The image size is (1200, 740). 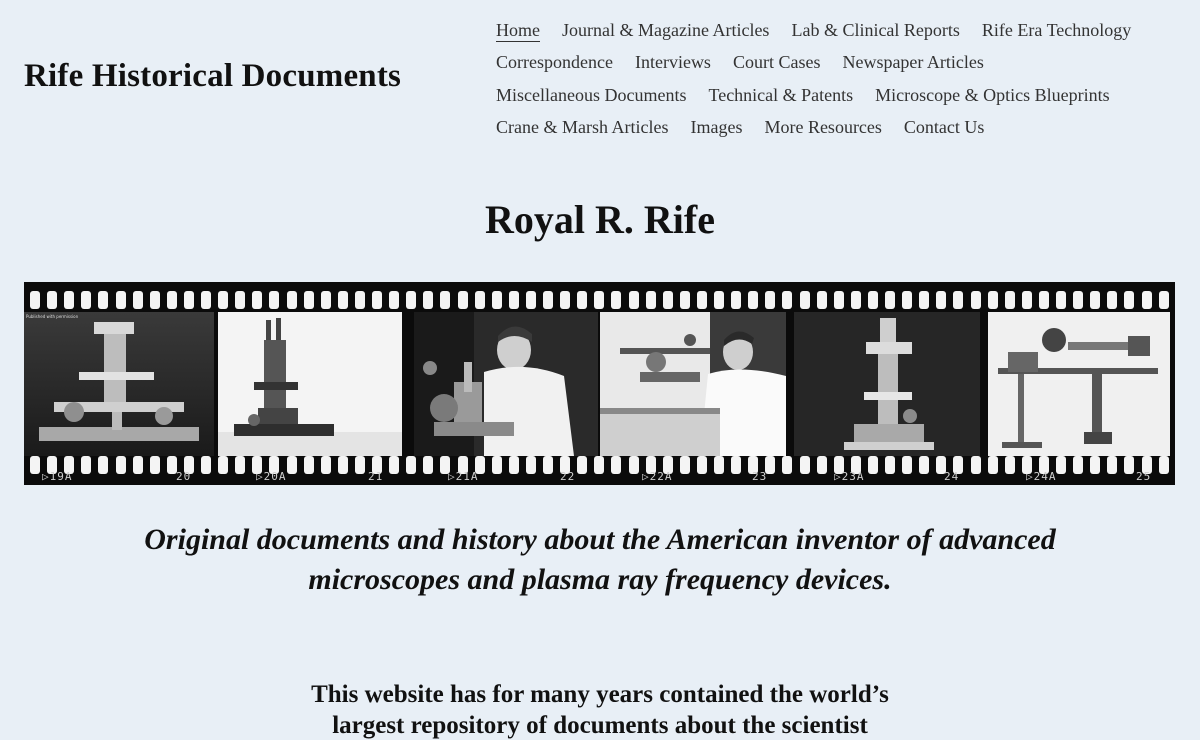 What do you see at coordinates (952, 476) in the screenshot?
I see `film-edge-label: 24` at bounding box center [952, 476].